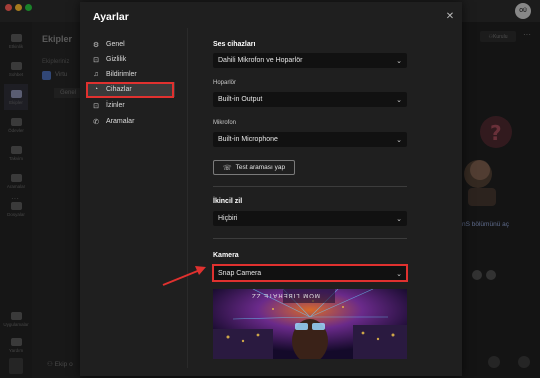 This screenshot has height=378, width=540. Describe the element at coordinates (116, 59) in the screenshot. I see `nav-label: Gizlilik` at that location.